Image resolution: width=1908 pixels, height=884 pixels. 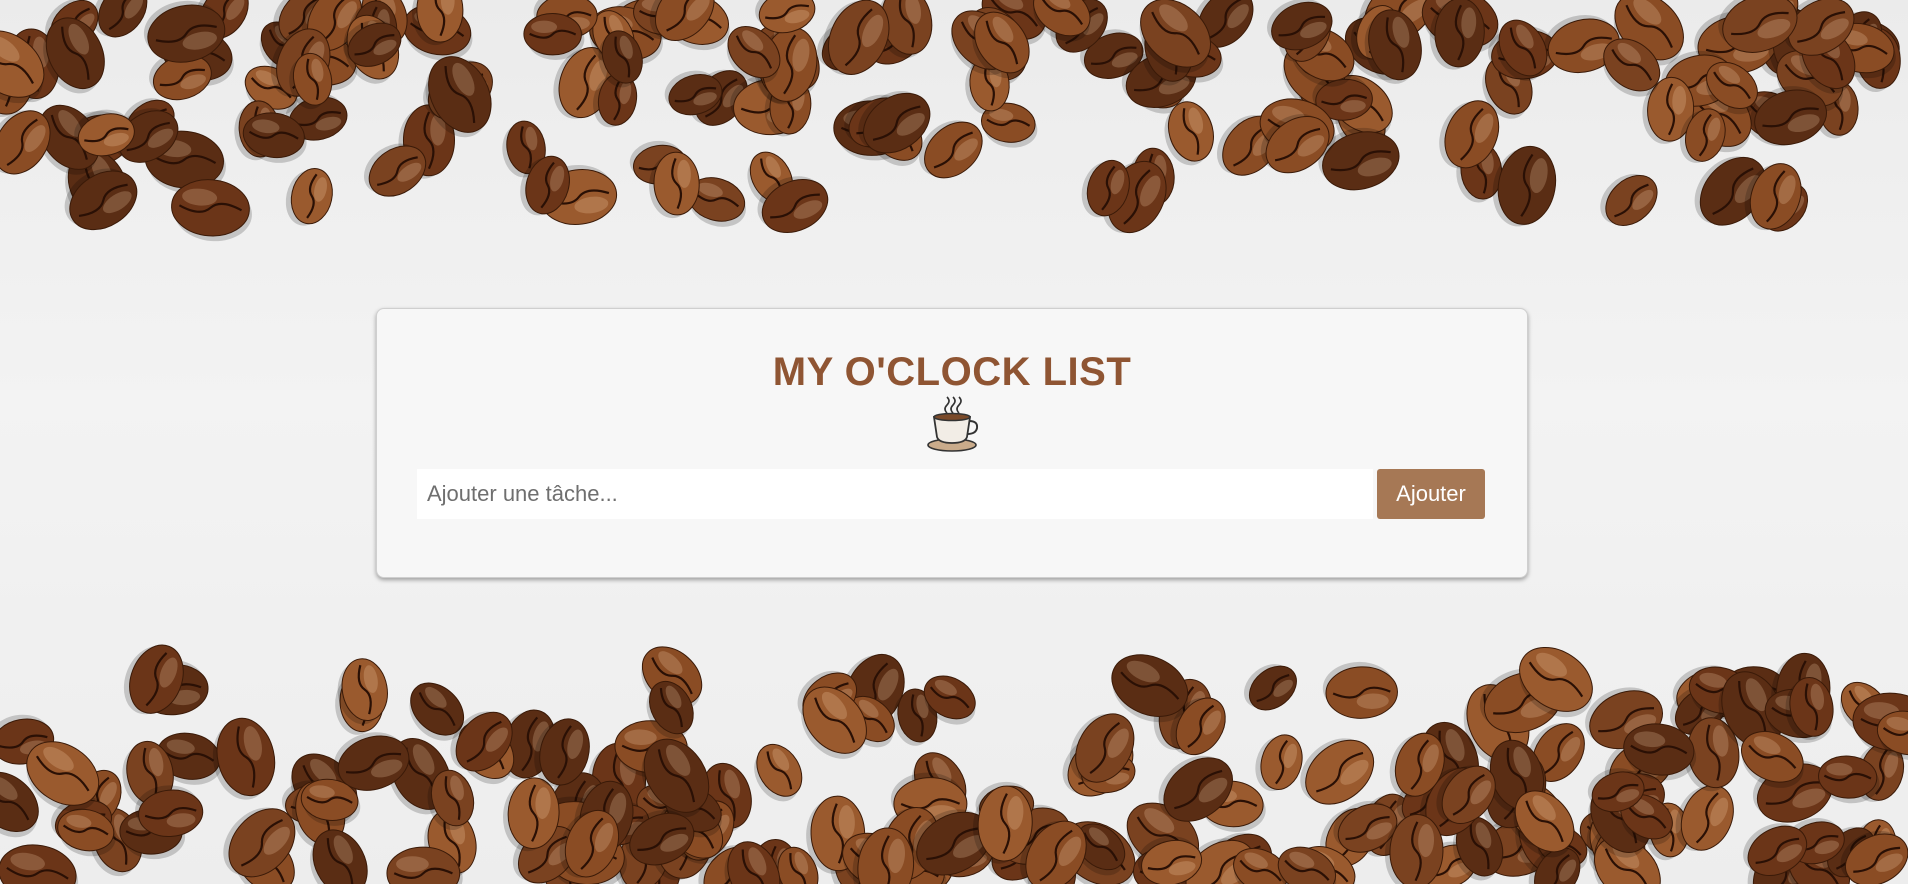 What do you see at coordinates (952, 372) in the screenshot?
I see `page-title: MY O'CLOCK LIST` at bounding box center [952, 372].